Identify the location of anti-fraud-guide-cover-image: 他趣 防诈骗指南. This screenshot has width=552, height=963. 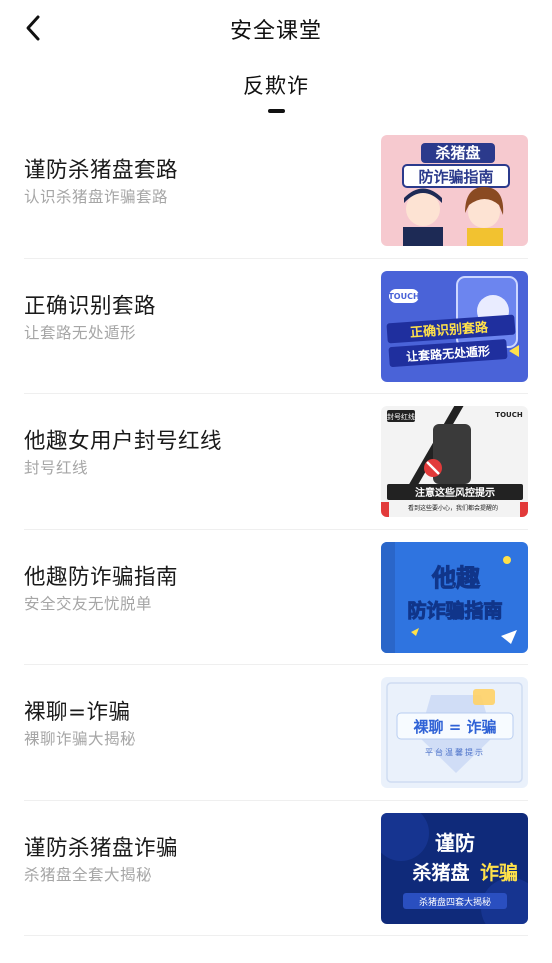
(454, 597).